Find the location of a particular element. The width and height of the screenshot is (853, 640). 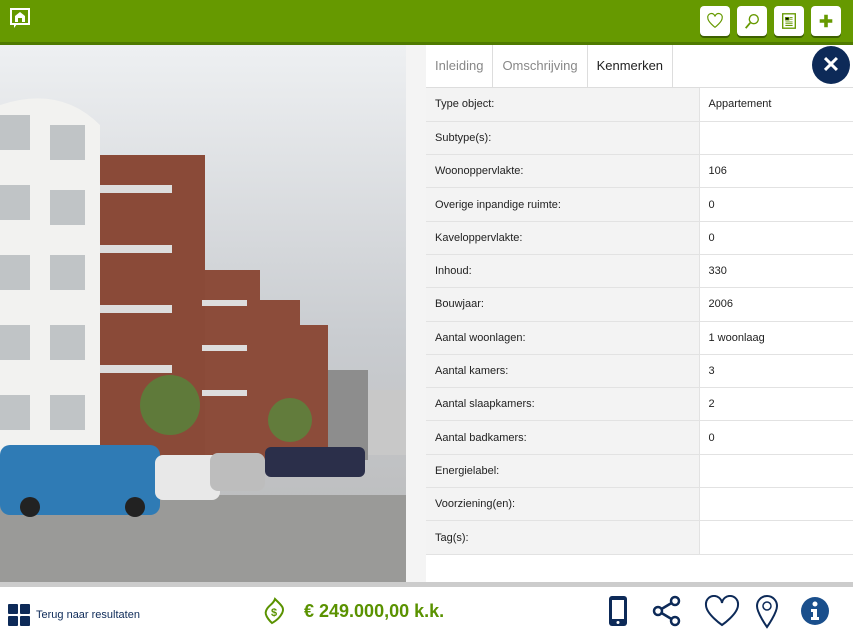

feature-label: Inhoud: is located at coordinates (563, 271).